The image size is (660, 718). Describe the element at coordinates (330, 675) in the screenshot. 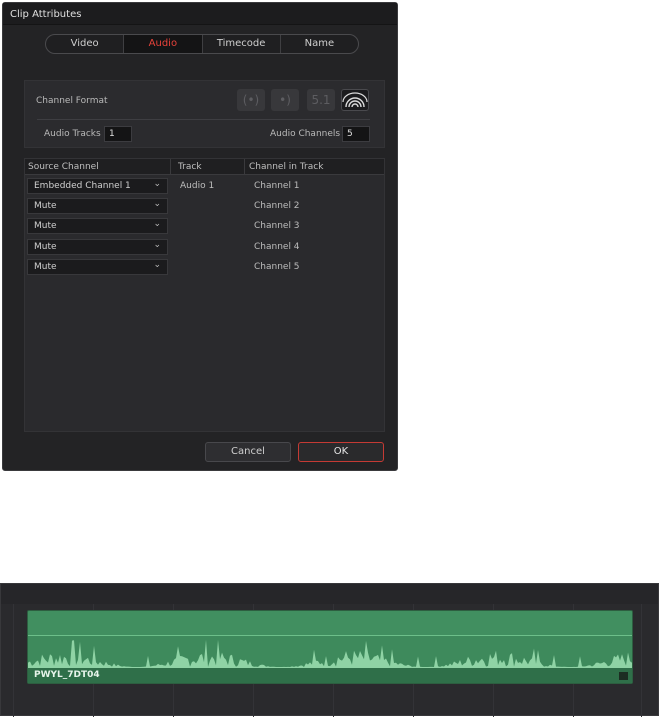

I see `clip-name-bar: PWYL_7DT04` at that location.